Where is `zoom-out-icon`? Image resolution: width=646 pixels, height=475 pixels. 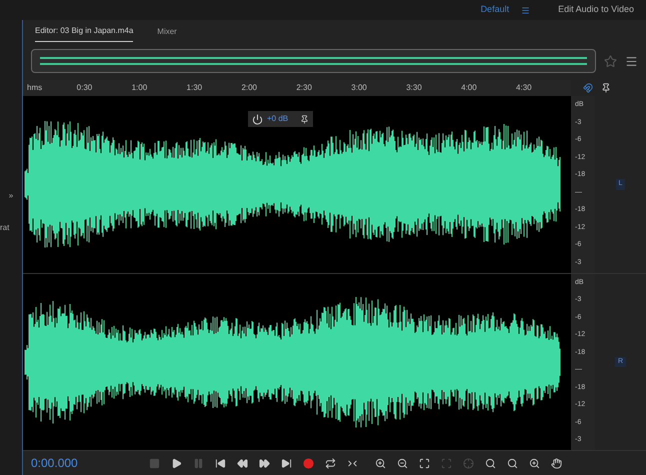
zoom-out-icon is located at coordinates (402, 463).